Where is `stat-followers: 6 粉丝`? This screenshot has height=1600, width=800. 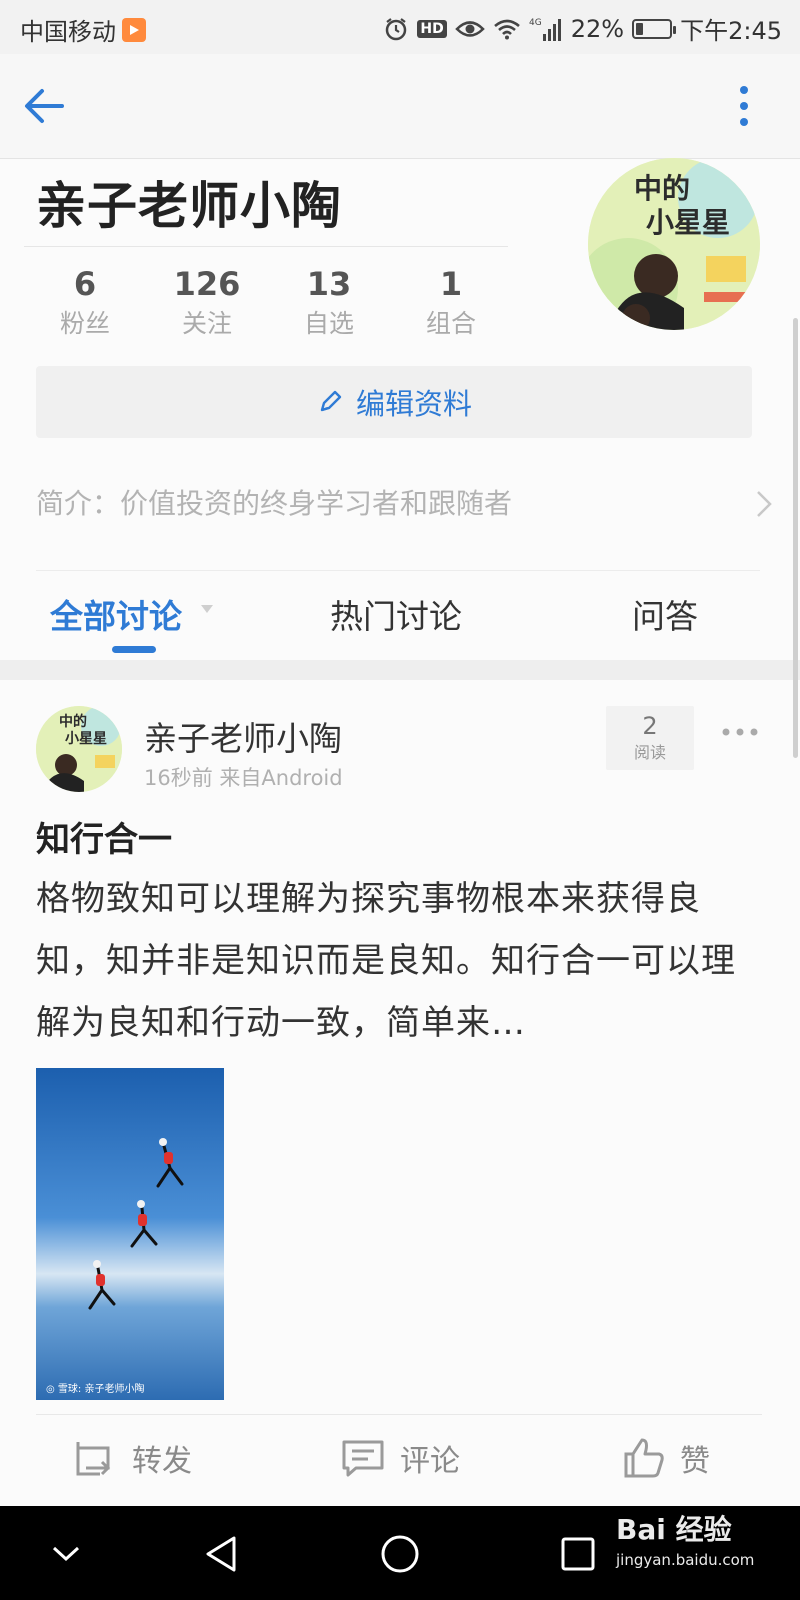 stat-followers: 6 粉丝 is located at coordinates (85, 302).